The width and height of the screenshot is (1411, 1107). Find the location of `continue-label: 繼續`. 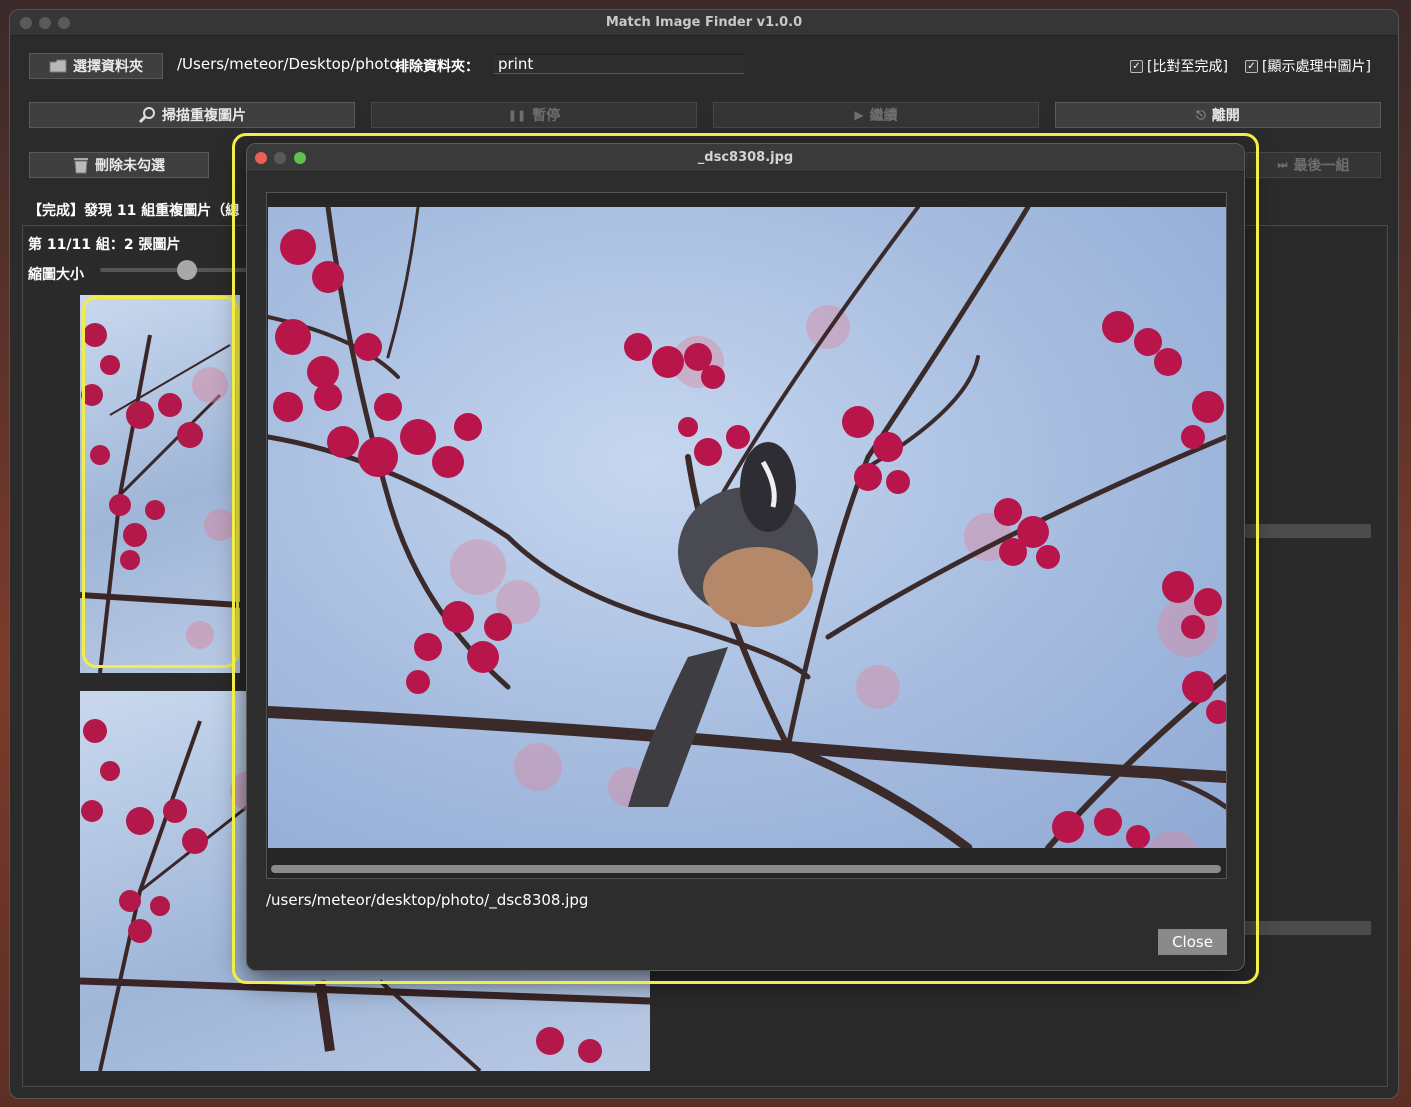

continue-label: 繼續 is located at coordinates (883, 116).